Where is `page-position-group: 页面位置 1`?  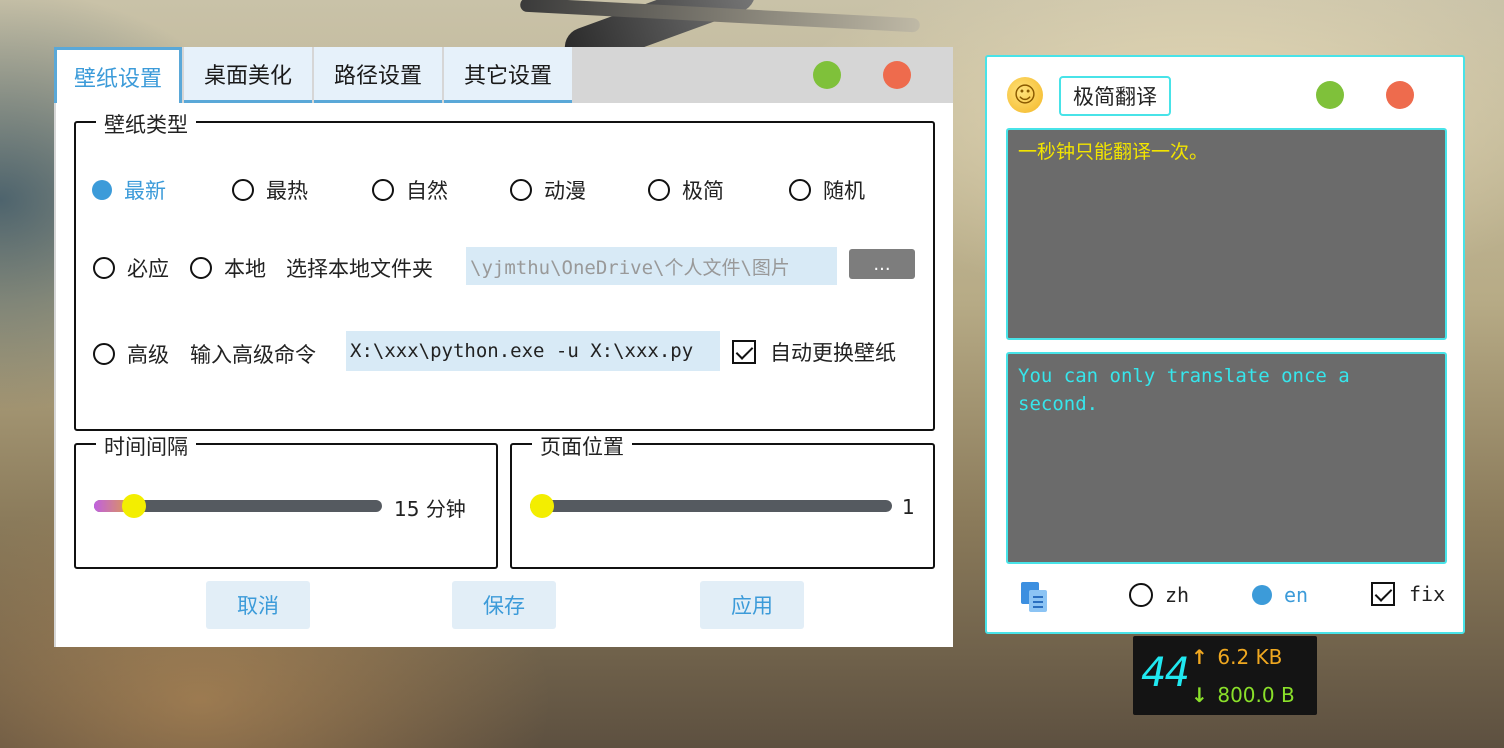
page-position-group: 页面位置 1 is located at coordinates (722, 500).